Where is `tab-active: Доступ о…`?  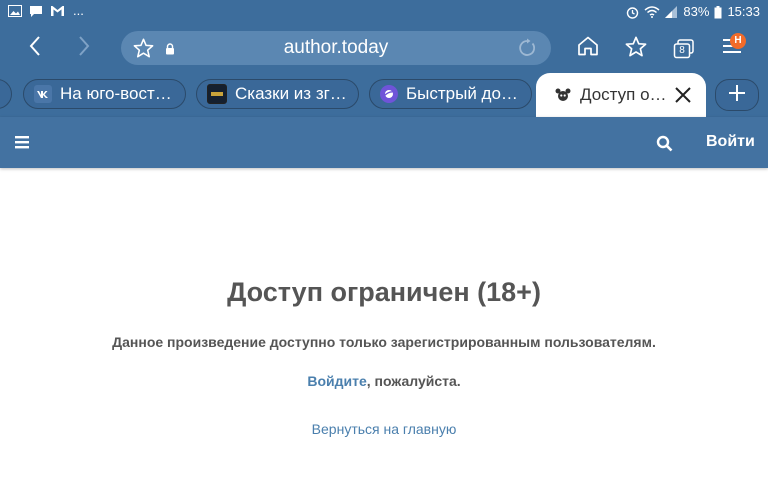
tab-active: Доступ о… is located at coordinates (621, 95).